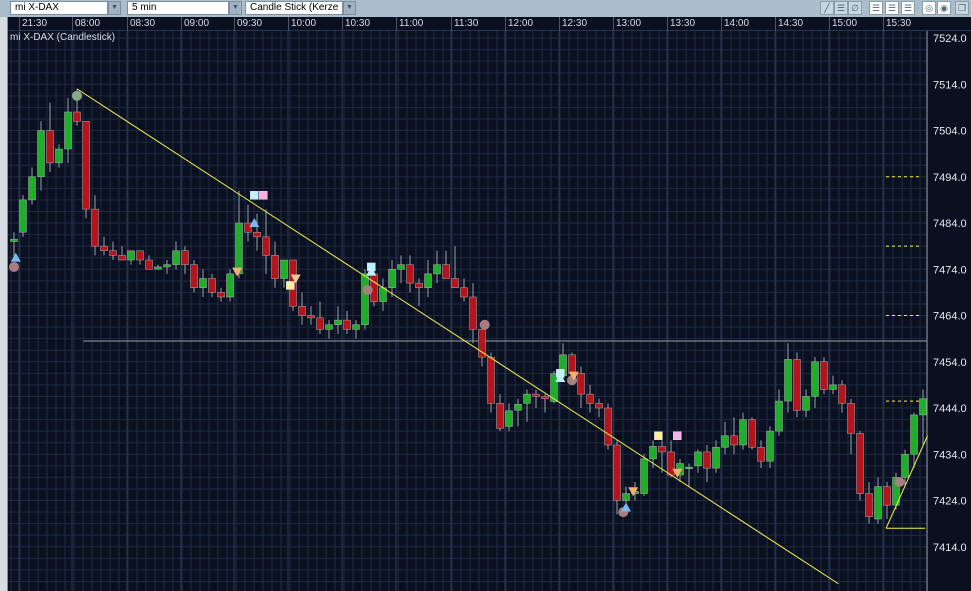 The height and width of the screenshot is (591, 971). Describe the element at coordinates (294, 8) in the screenshot. I see `chart-type-select: Candle Stick (Kerze` at that location.